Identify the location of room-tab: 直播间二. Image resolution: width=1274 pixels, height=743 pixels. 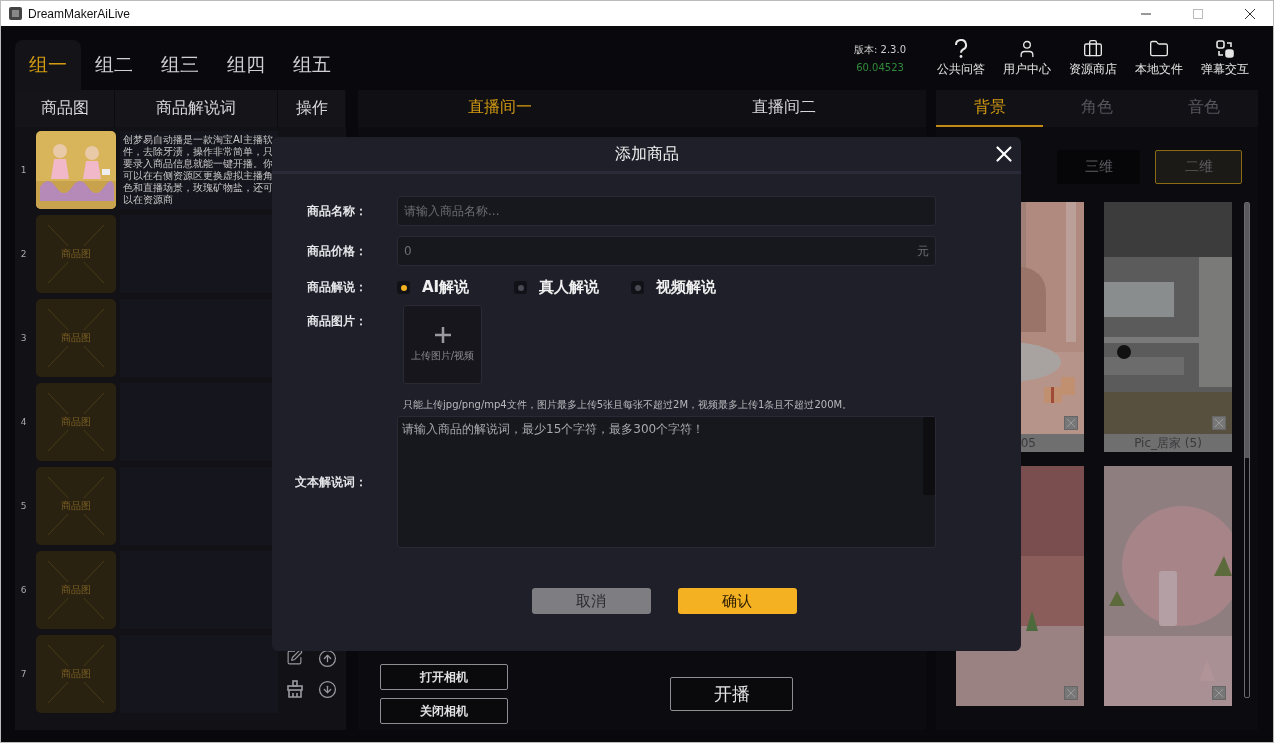
(784, 108).